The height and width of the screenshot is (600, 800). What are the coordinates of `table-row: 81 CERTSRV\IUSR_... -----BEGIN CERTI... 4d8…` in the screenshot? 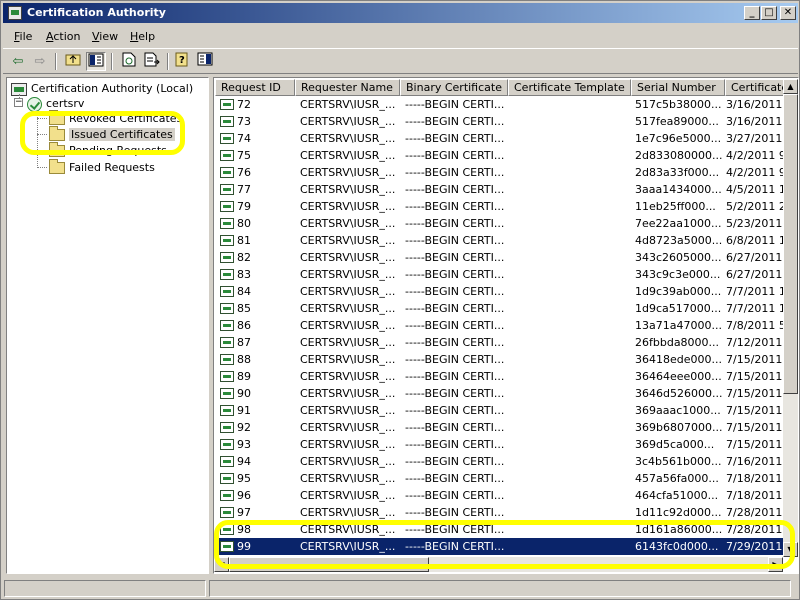 It's located at (506, 240).